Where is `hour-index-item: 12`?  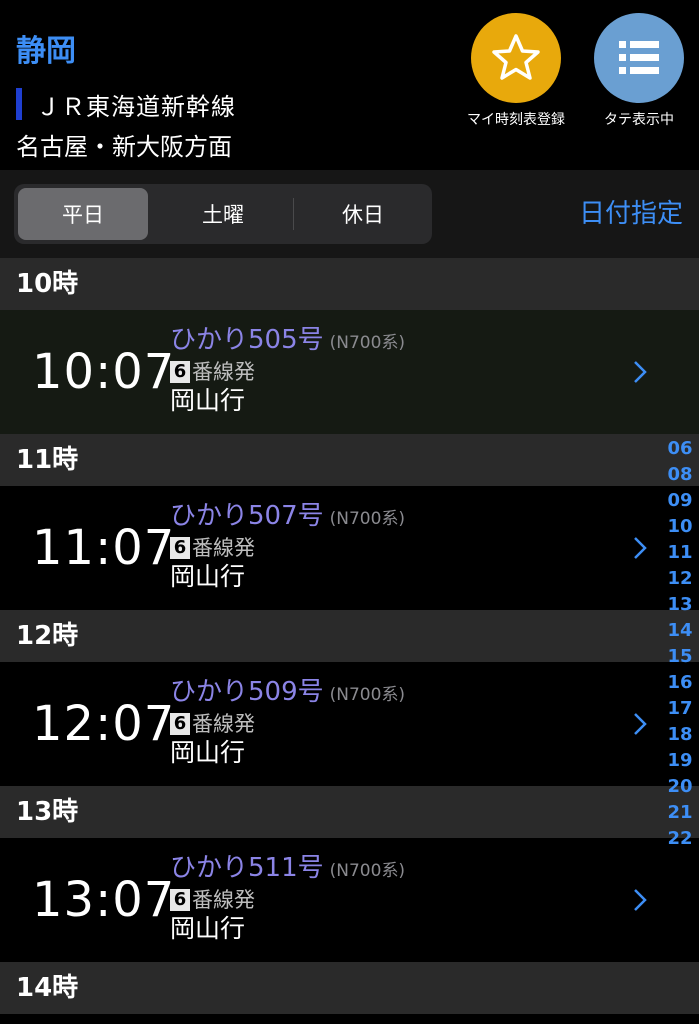 hour-index-item: 12 is located at coordinates (680, 579).